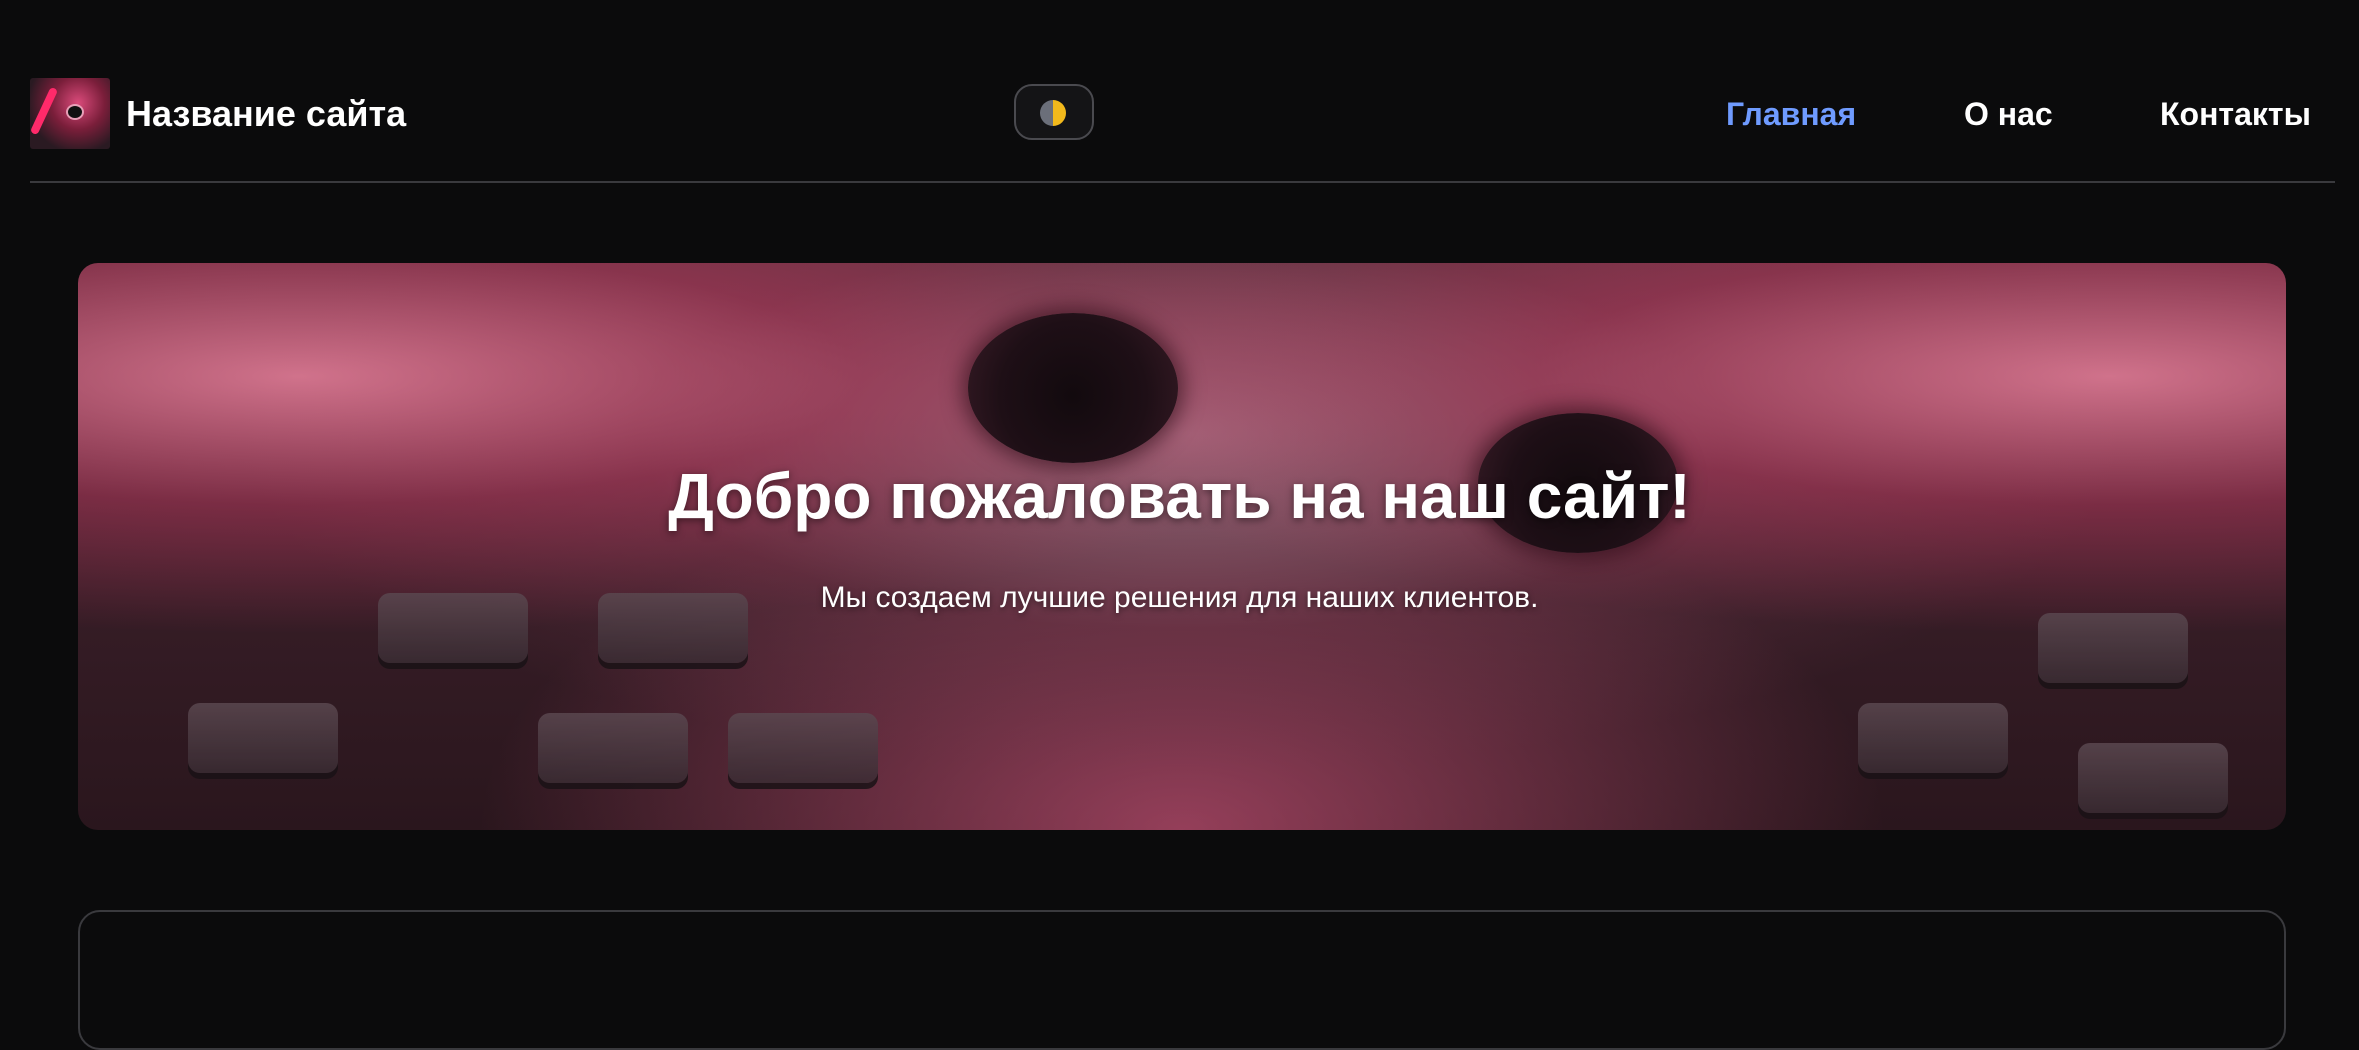  What do you see at coordinates (75, 112) in the screenshot?
I see `logo-eye` at bounding box center [75, 112].